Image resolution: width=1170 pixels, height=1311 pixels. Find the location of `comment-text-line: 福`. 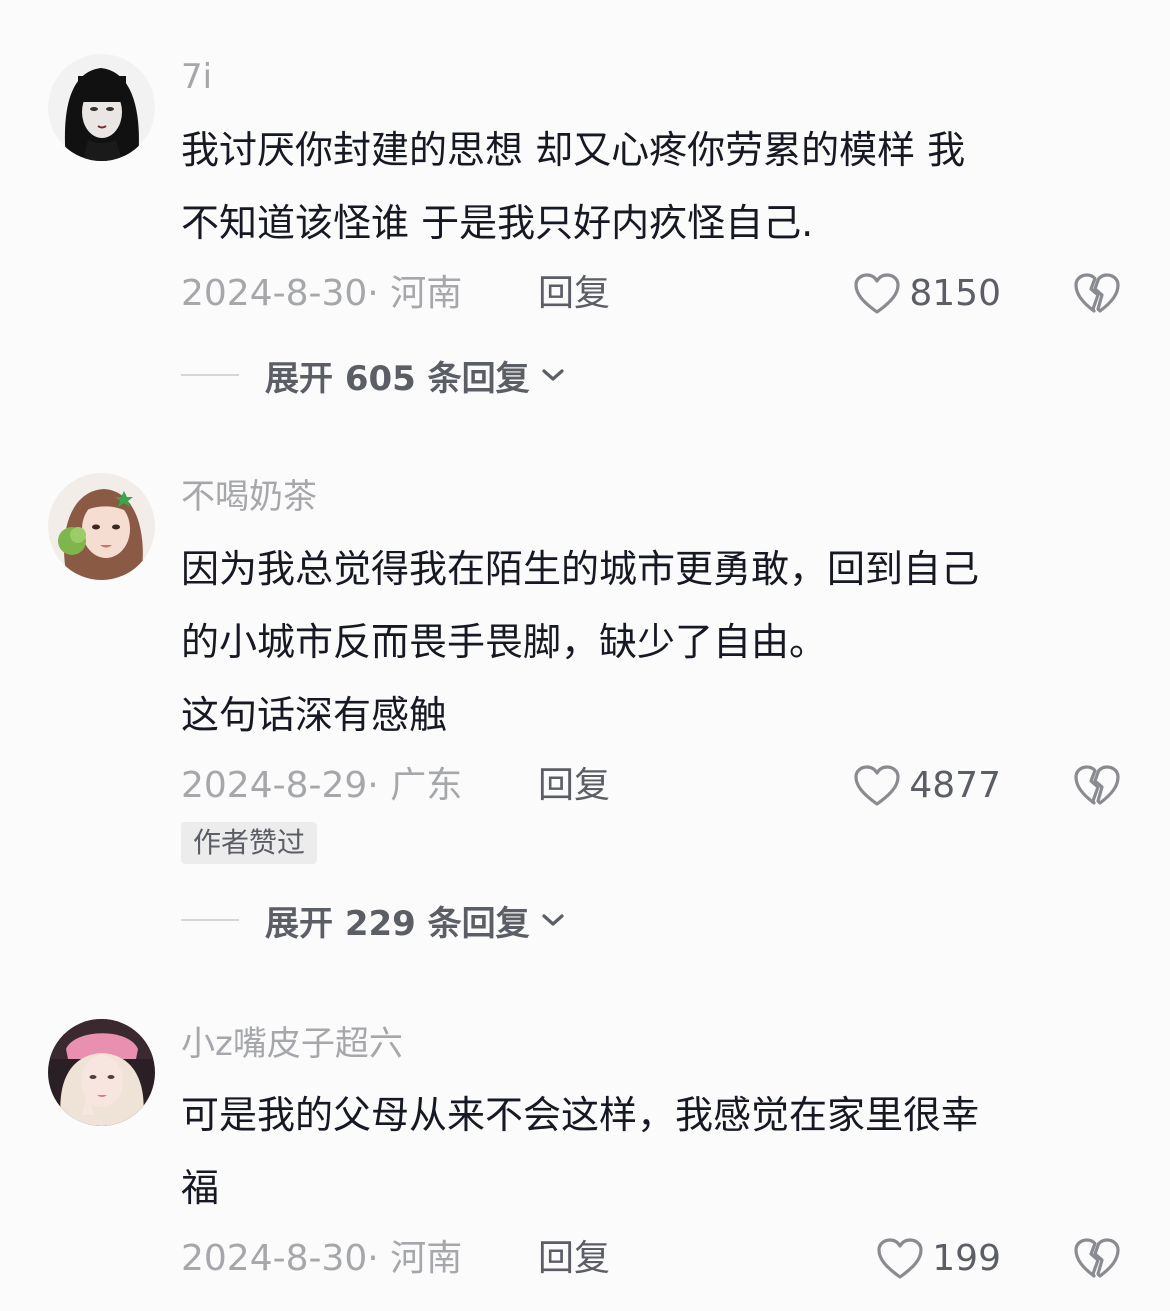

comment-text-line: 福 is located at coordinates (200, 1188).